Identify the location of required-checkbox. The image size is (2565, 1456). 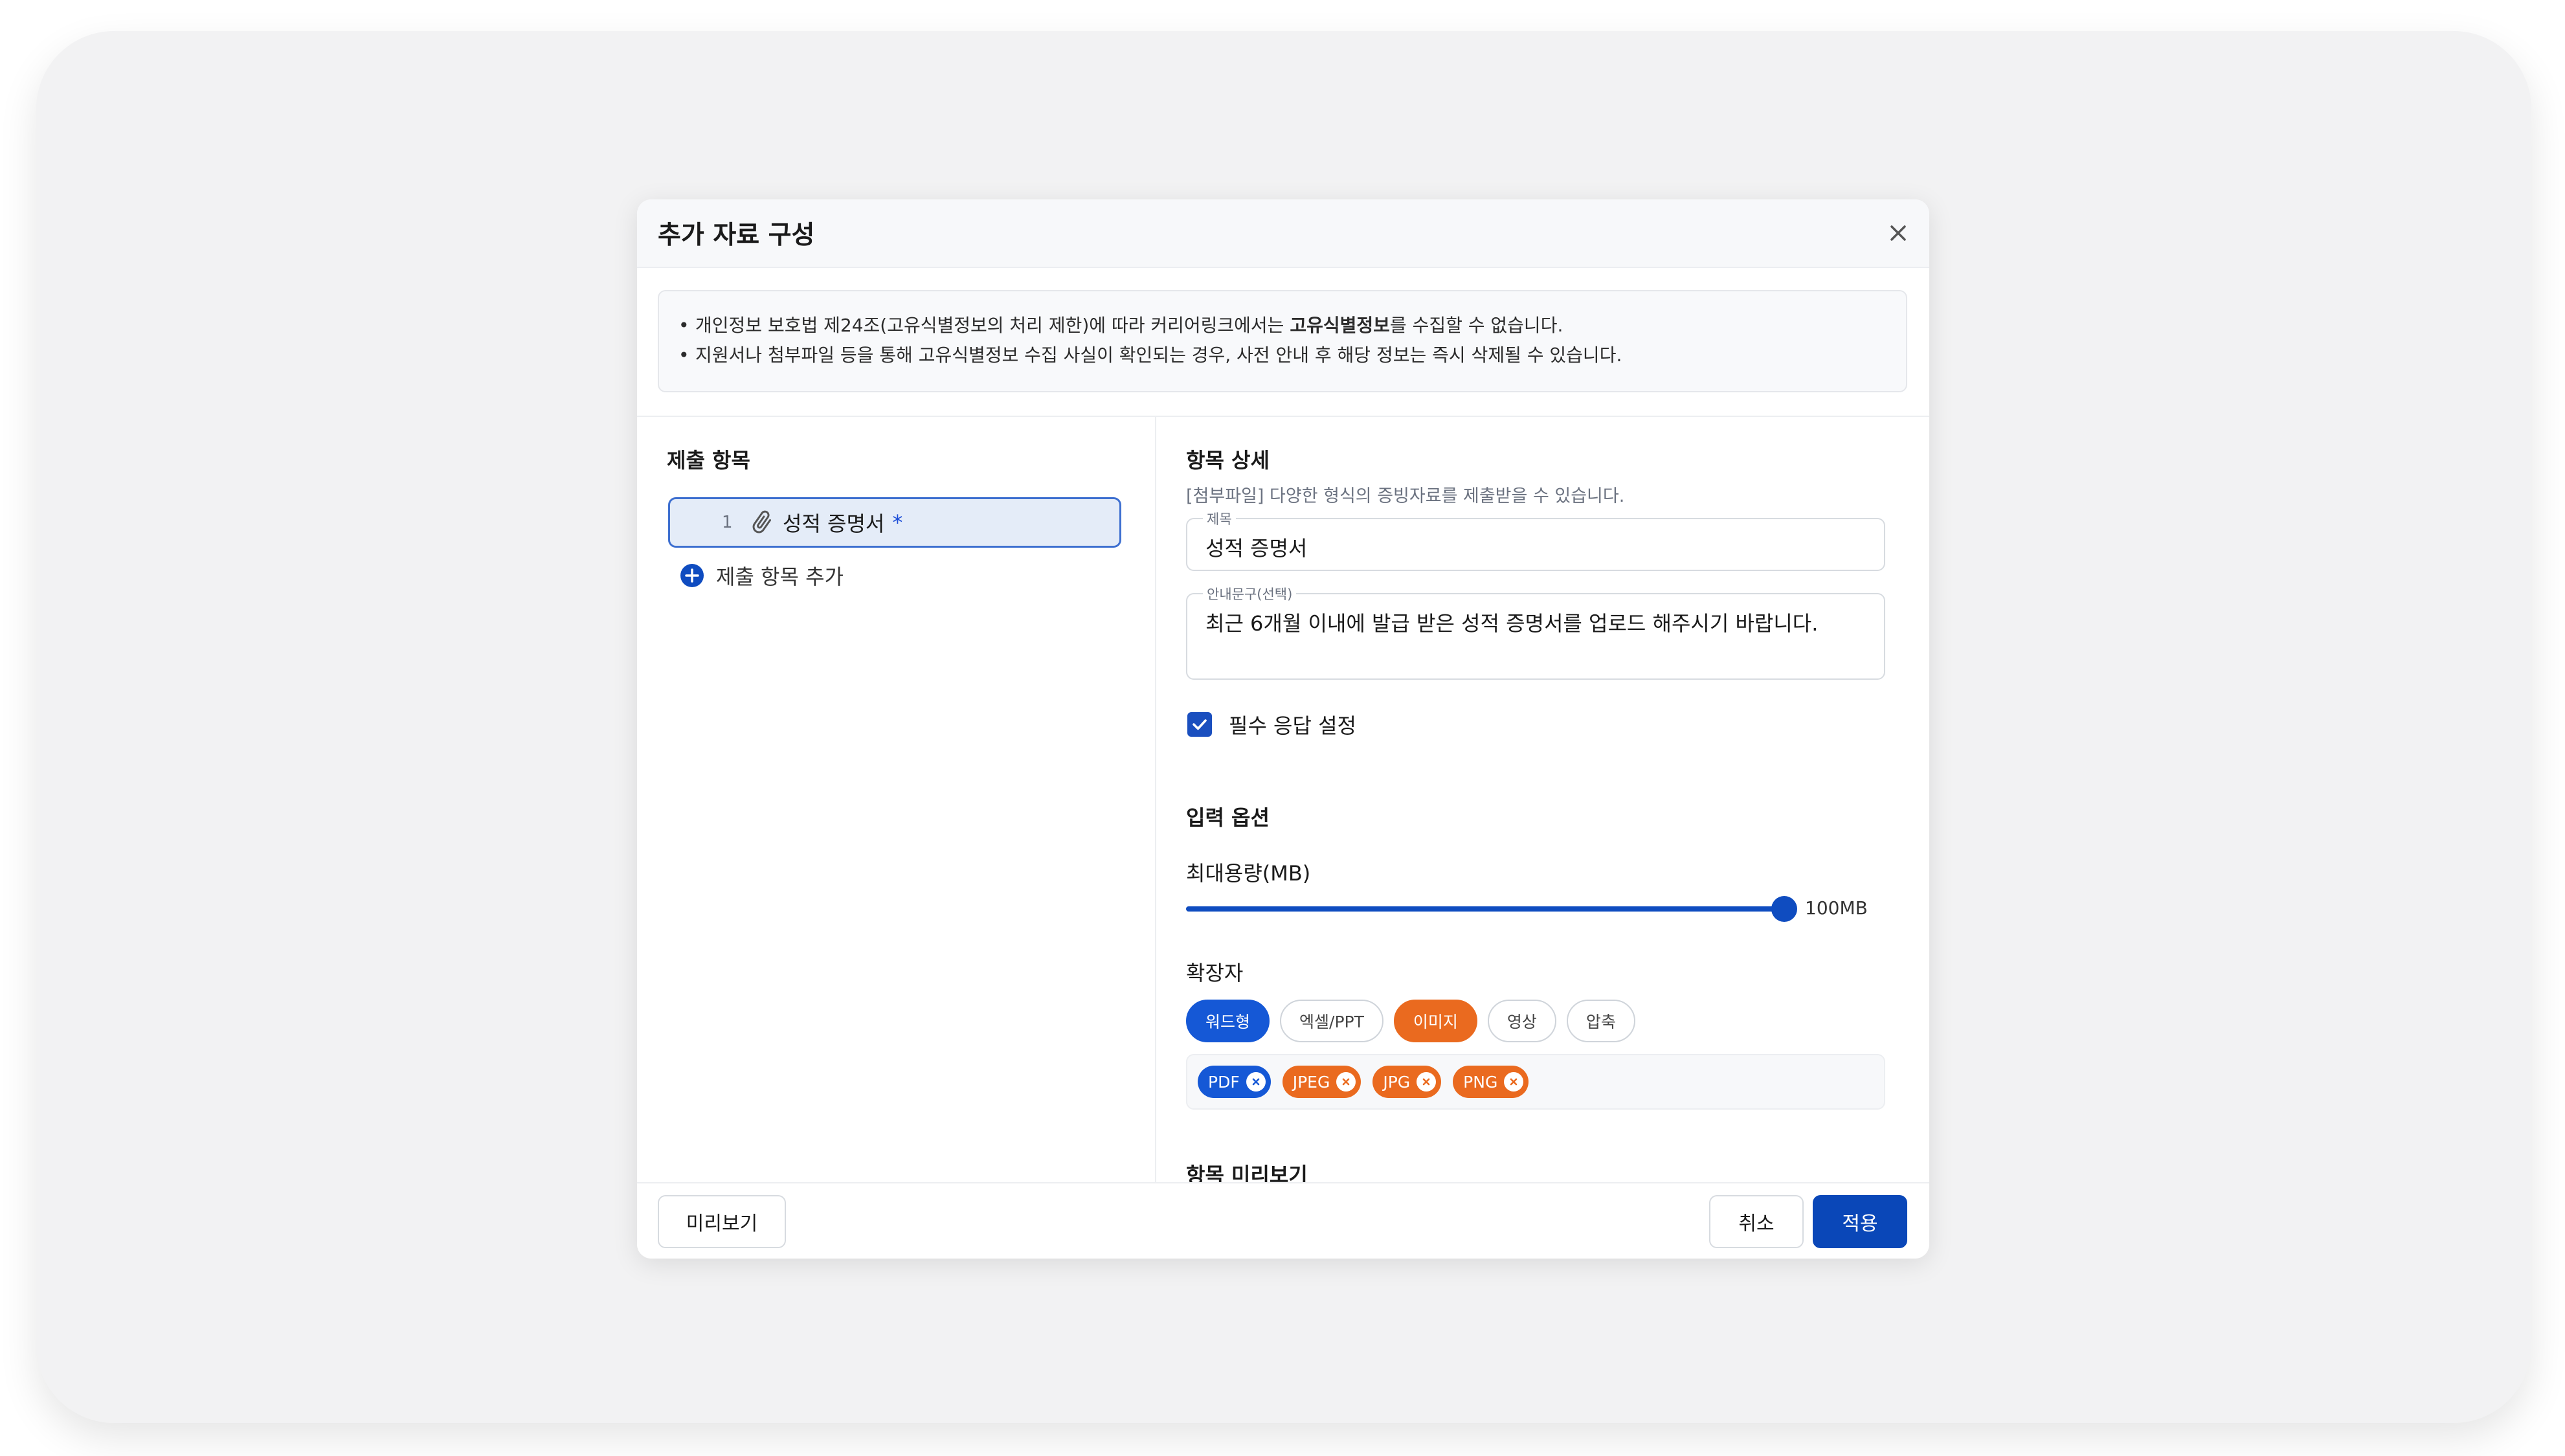
(1199, 724).